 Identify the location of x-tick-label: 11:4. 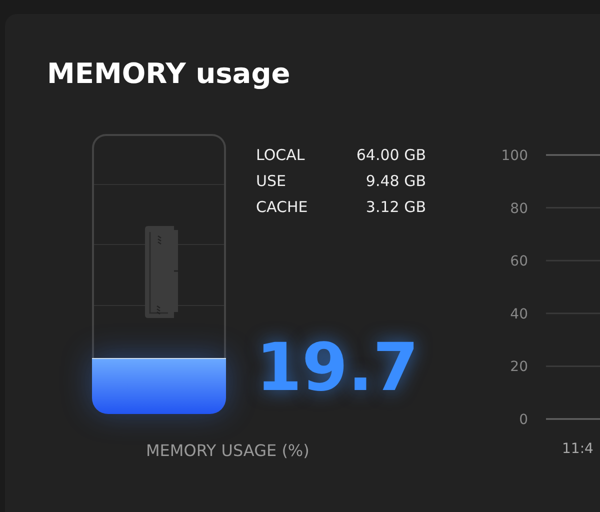
(578, 449).